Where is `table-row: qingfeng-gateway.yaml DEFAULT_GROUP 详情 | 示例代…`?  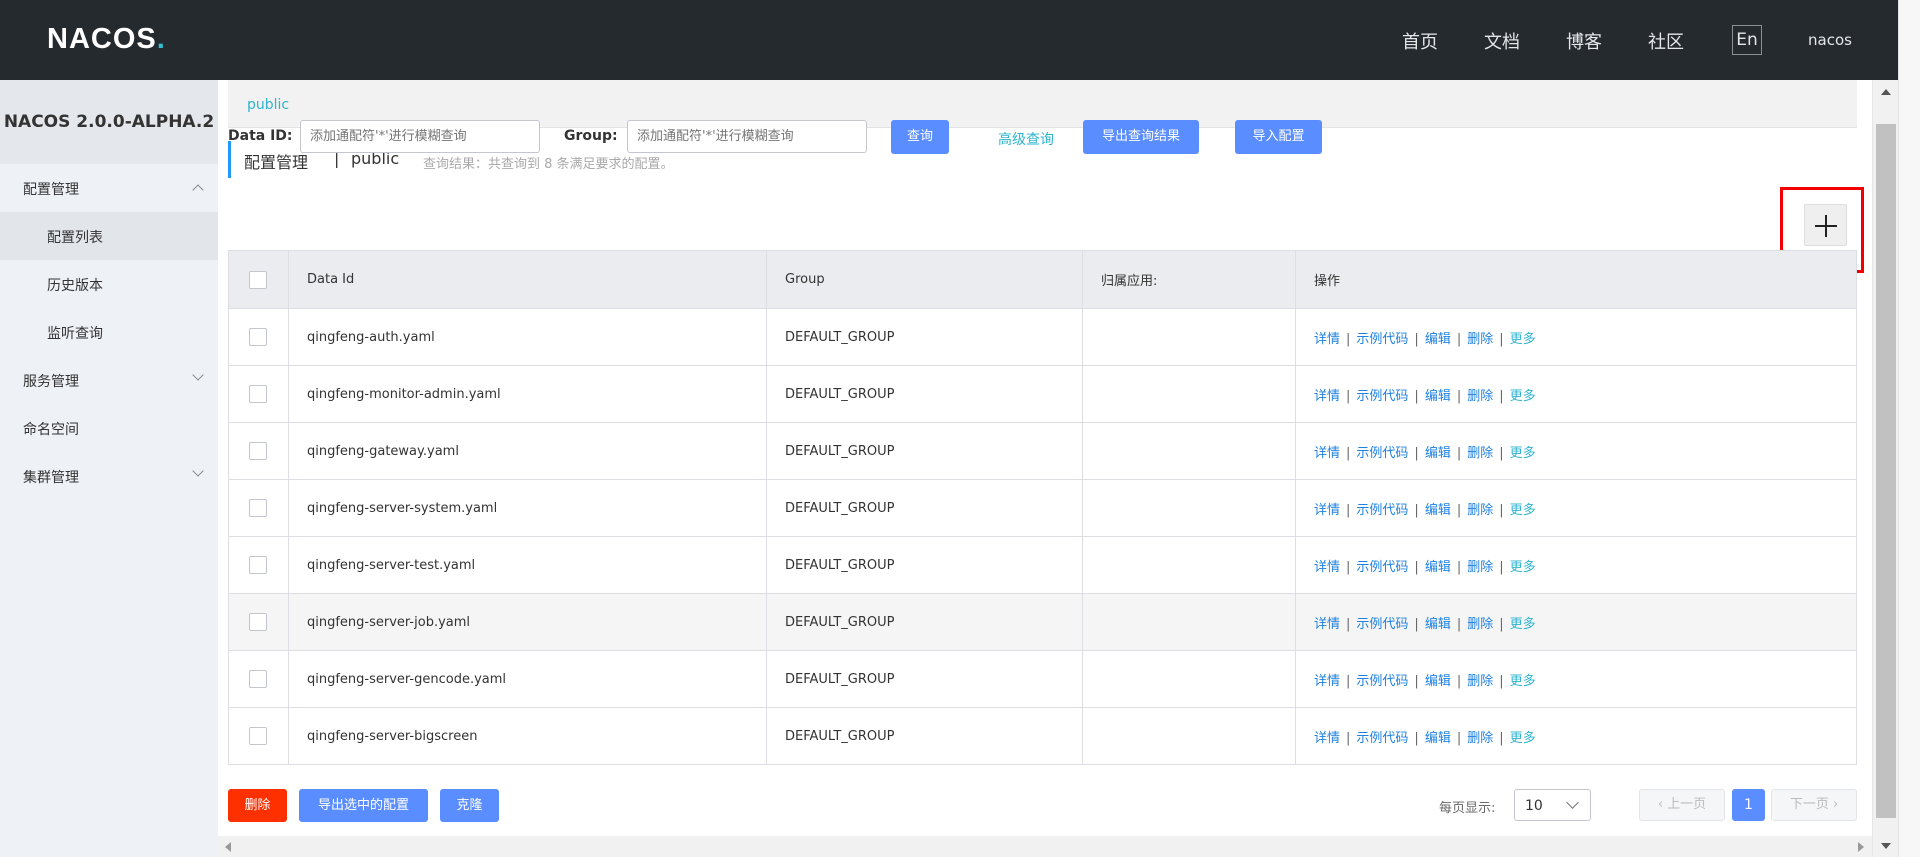
table-row: qingfeng-gateway.yaml DEFAULT_GROUP 详情 | 示例代… is located at coordinates (1042, 451).